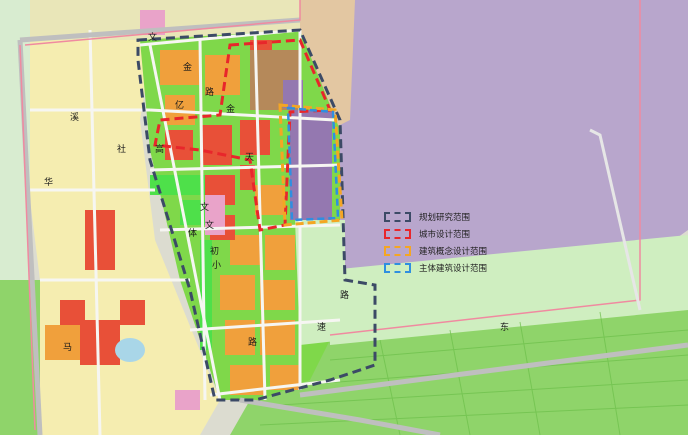 Image resolution: width=688 pixels, height=435 pixels. What do you see at coordinates (187, 67) in the screenshot?
I see `label-jin: 金` at bounding box center [187, 67].